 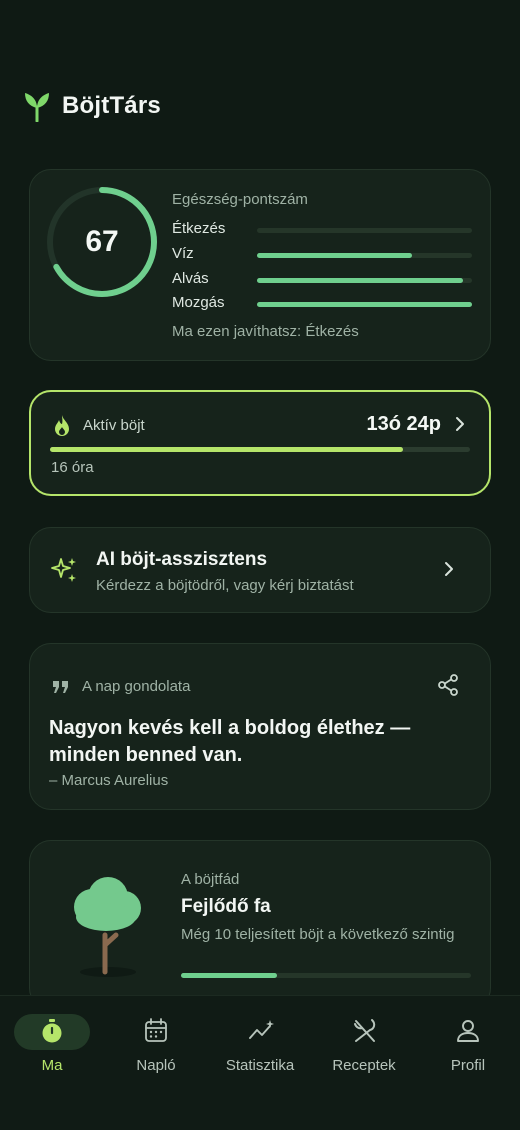 I want to click on metric-label: Étkezés, so click(x=199, y=228).